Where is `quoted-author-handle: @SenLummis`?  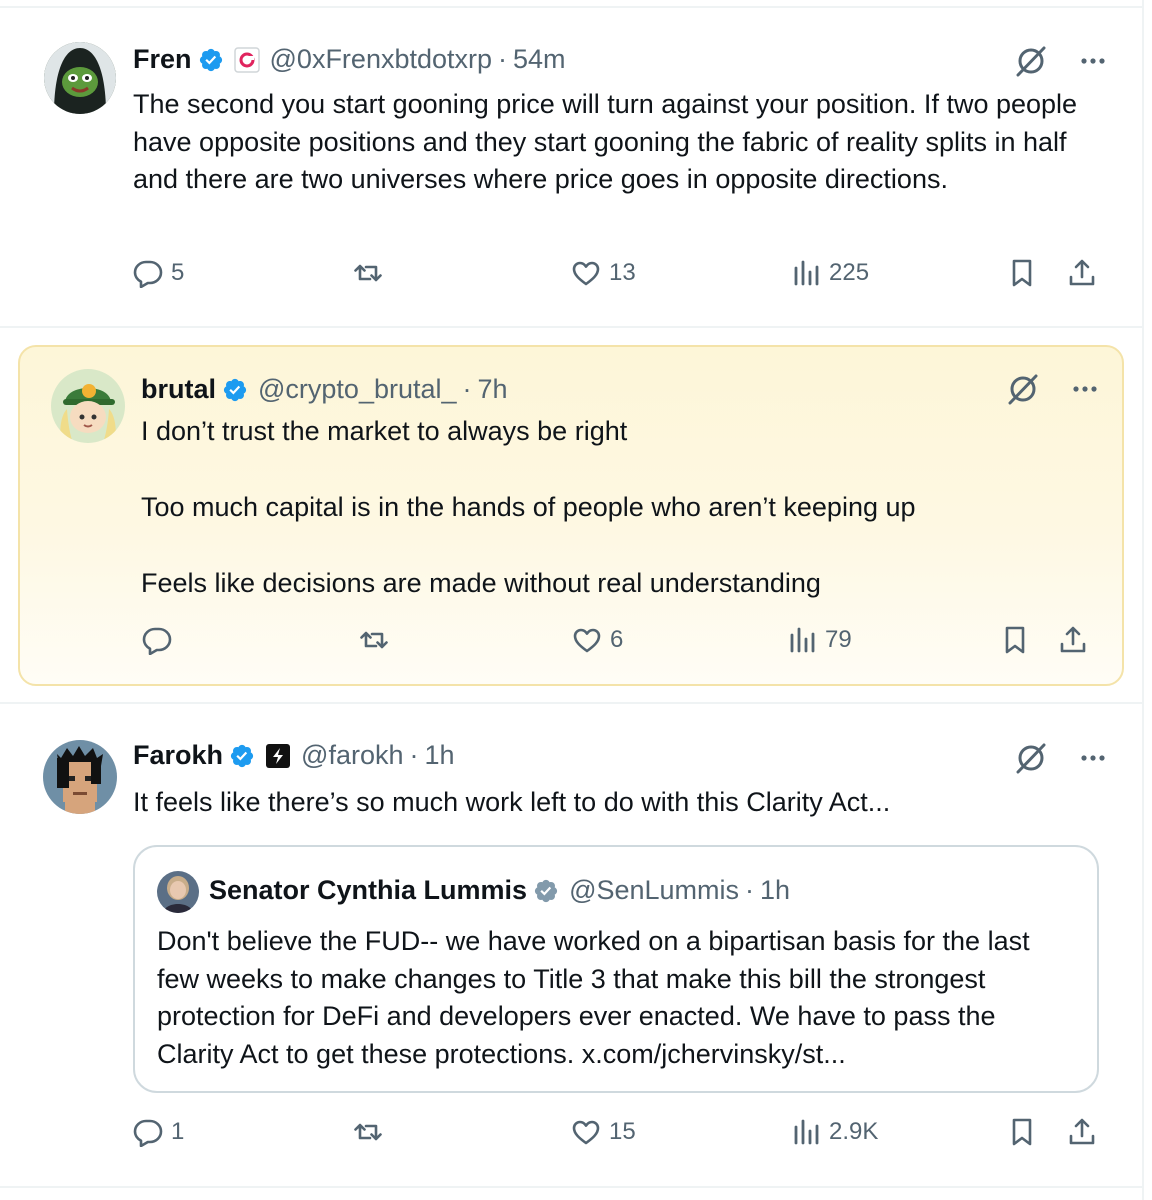
quoted-author-handle: @SenLummis is located at coordinates (654, 890).